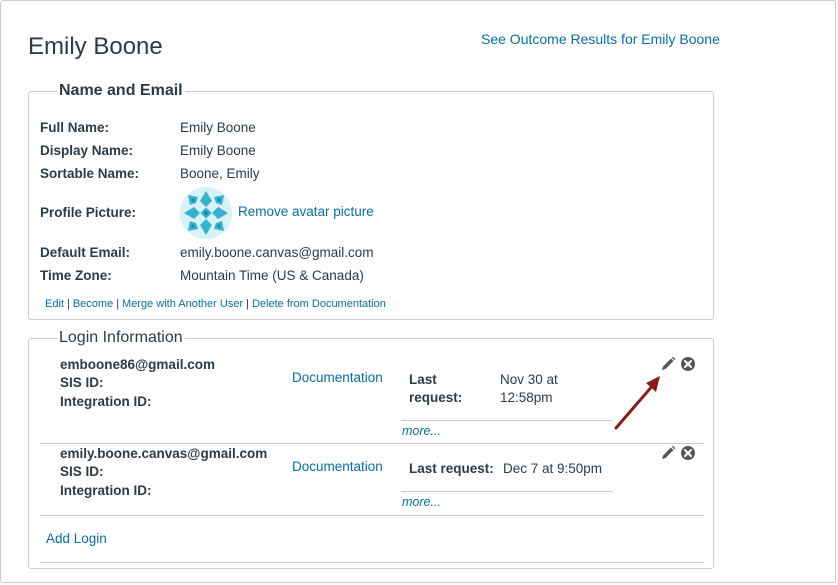 The image size is (838, 585). What do you see at coordinates (553, 468) in the screenshot?
I see `last-request-value: Dec 7 at 9:50pm` at bounding box center [553, 468].